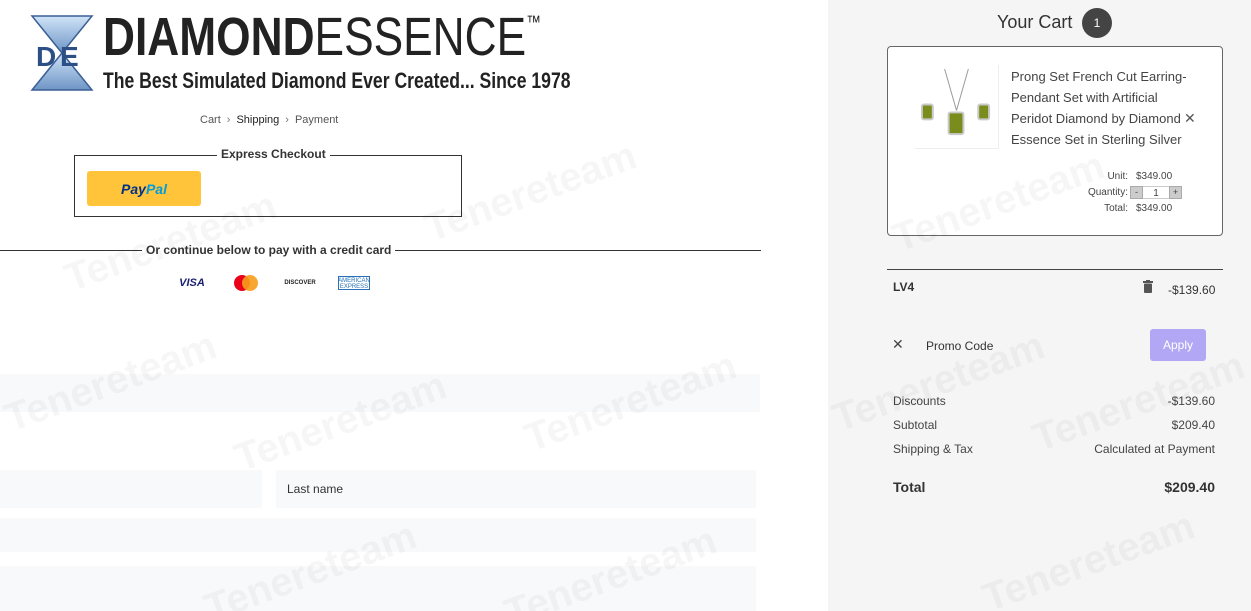 The height and width of the screenshot is (611, 1251). I want to click on cart-divider, so click(1055, 269).